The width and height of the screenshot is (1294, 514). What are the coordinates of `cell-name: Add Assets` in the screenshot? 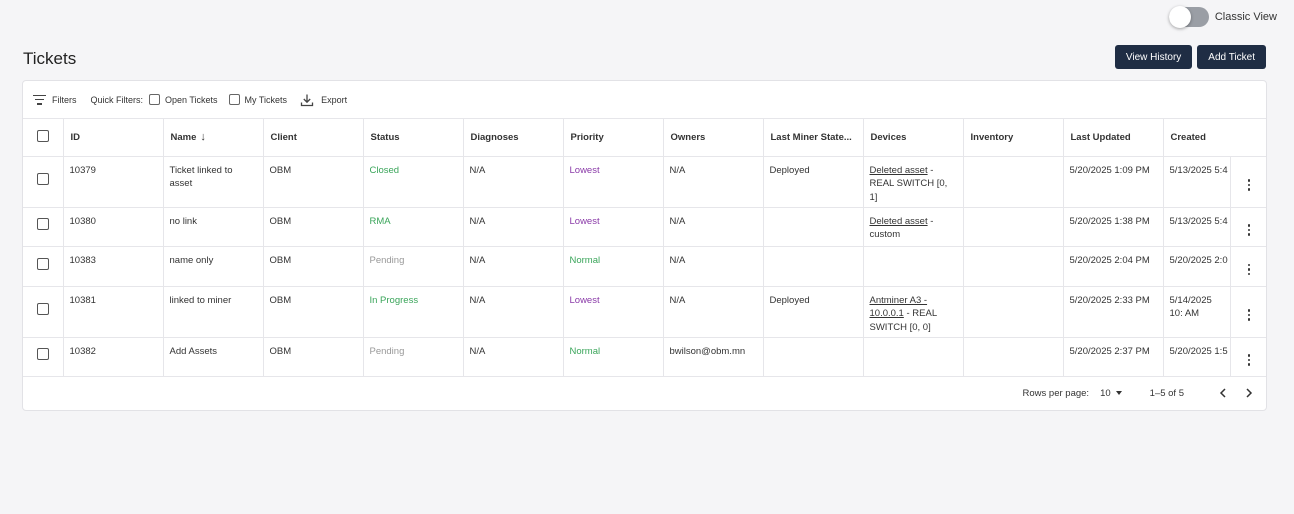 It's located at (213, 357).